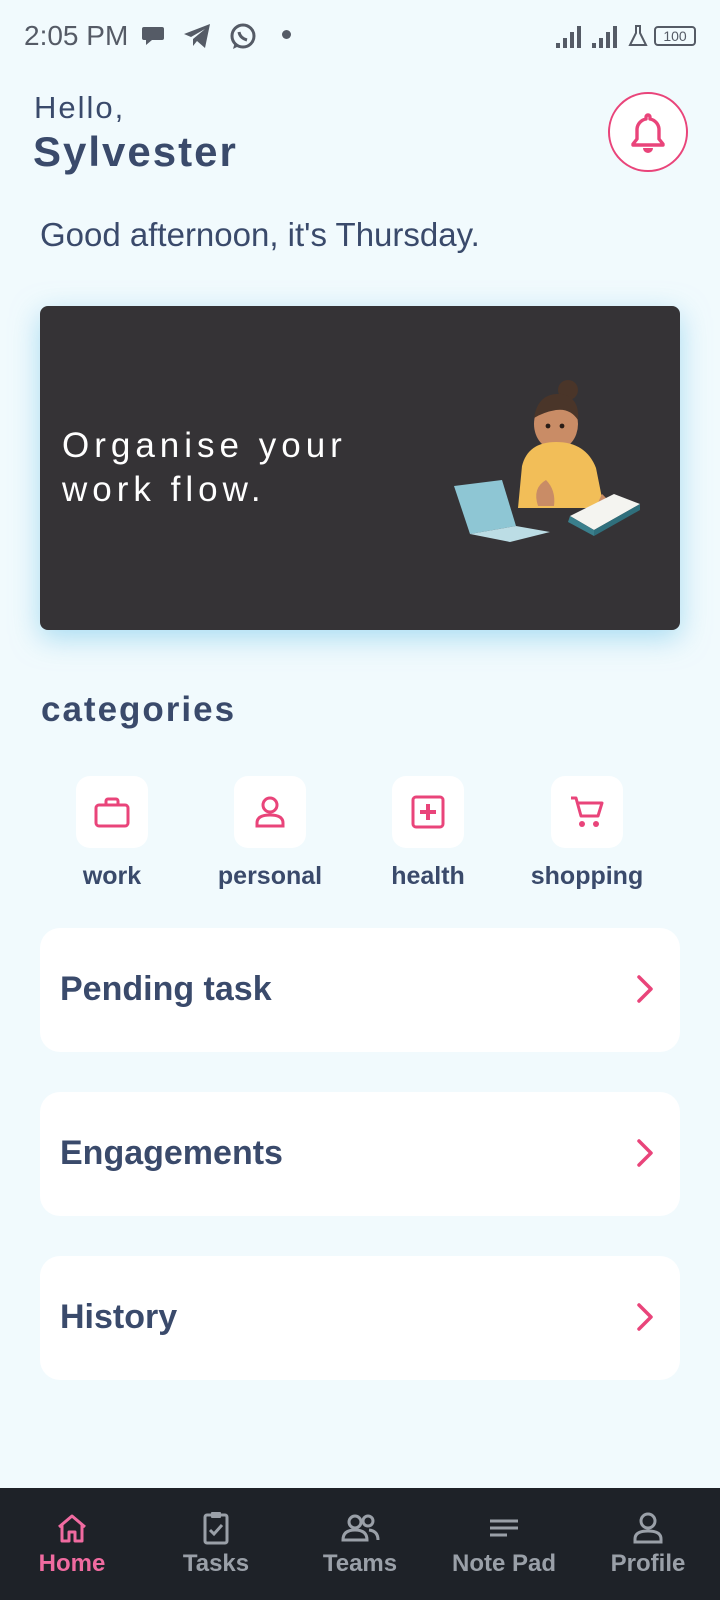 The image size is (720, 1600). What do you see at coordinates (360, 1563) in the screenshot?
I see `nav-label: Teams` at bounding box center [360, 1563].